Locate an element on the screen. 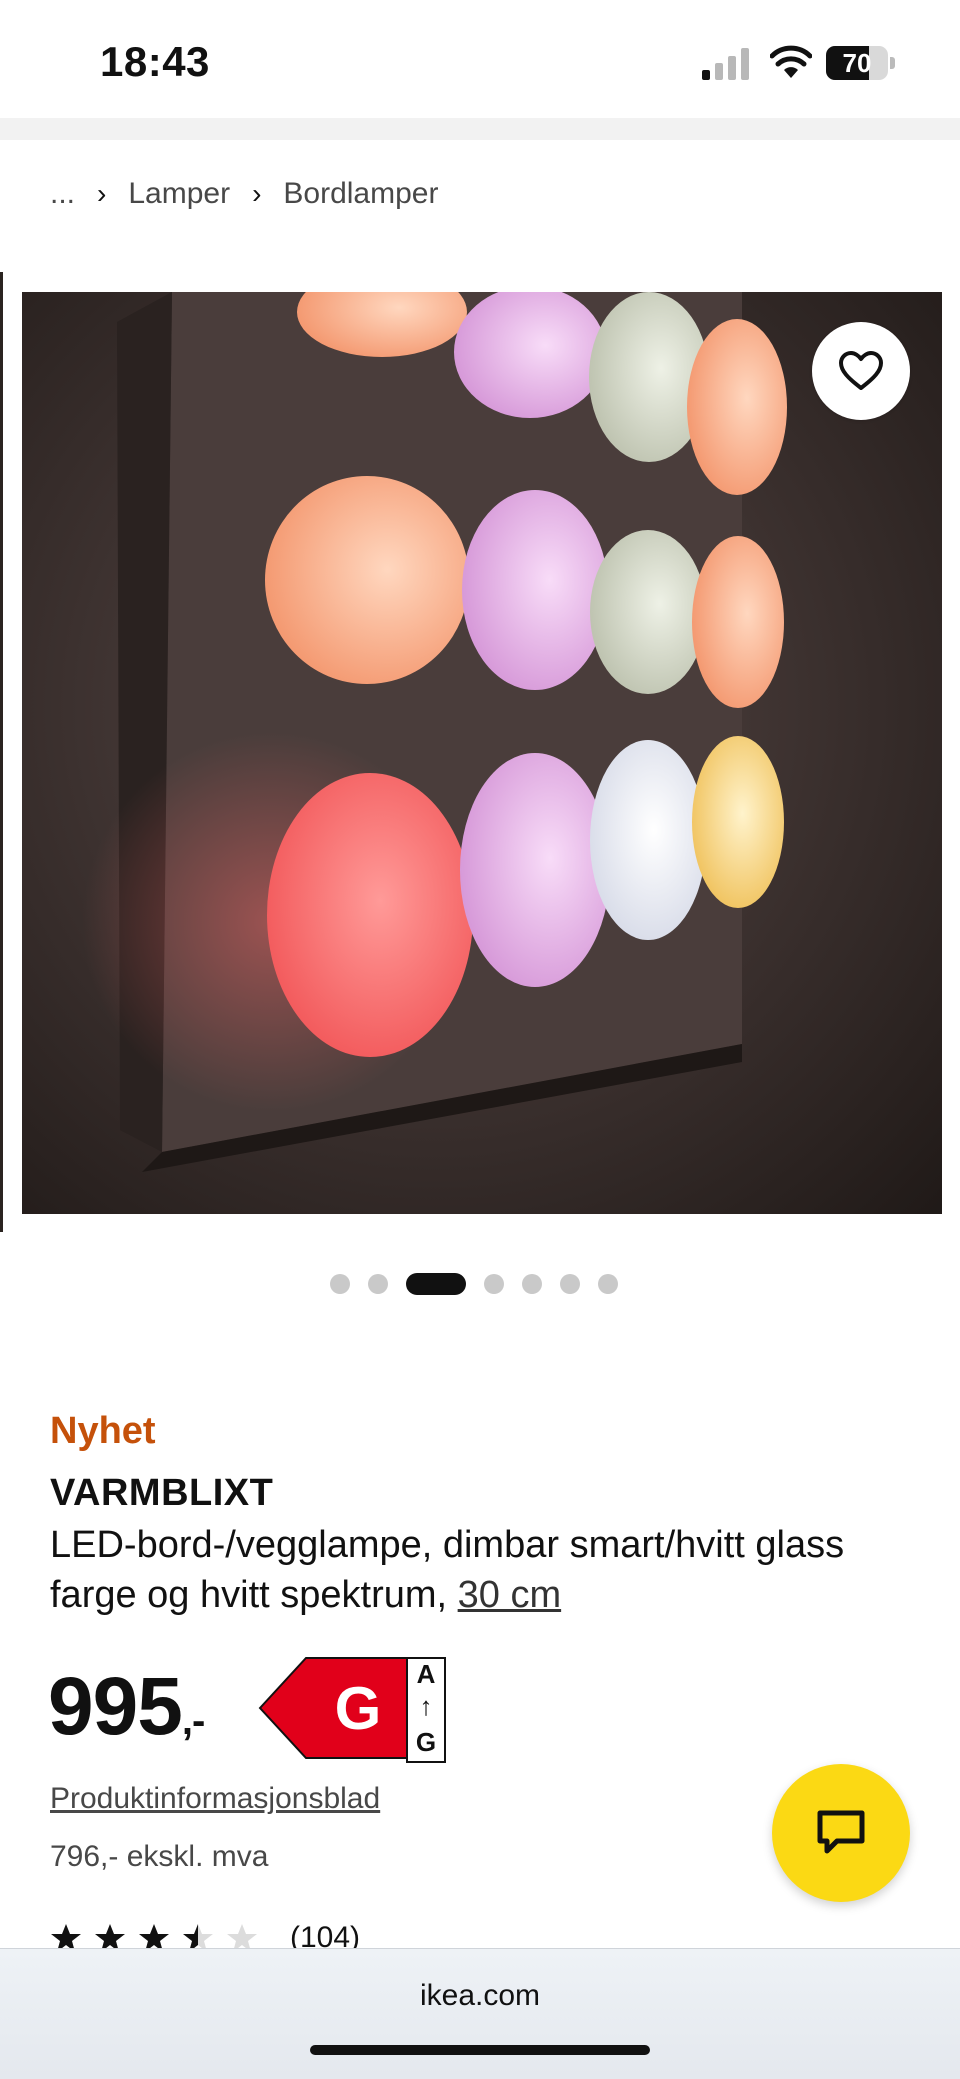 The width and height of the screenshot is (960, 2079). header-divider is located at coordinates (480, 129).